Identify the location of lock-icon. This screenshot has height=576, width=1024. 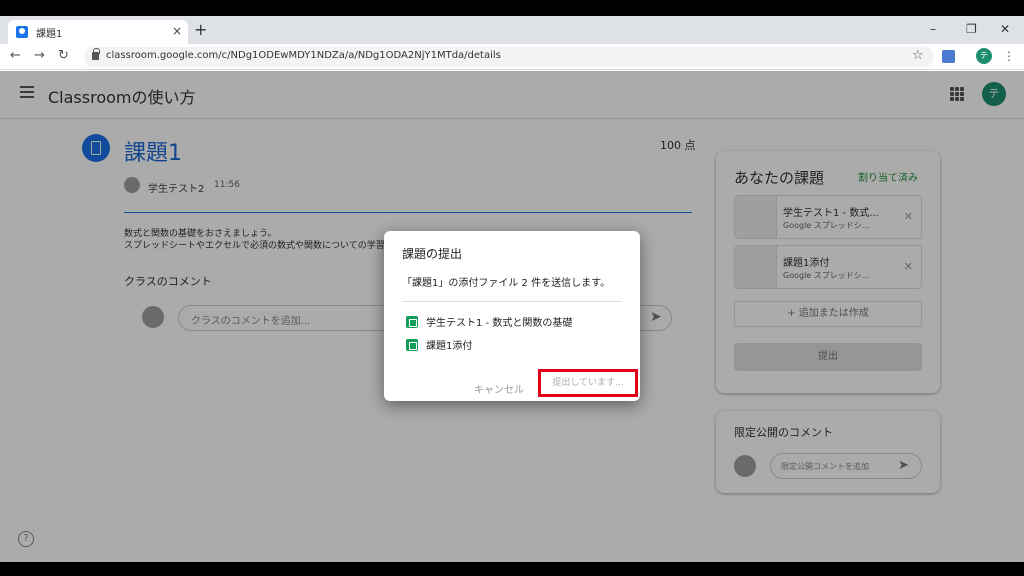
(96, 54).